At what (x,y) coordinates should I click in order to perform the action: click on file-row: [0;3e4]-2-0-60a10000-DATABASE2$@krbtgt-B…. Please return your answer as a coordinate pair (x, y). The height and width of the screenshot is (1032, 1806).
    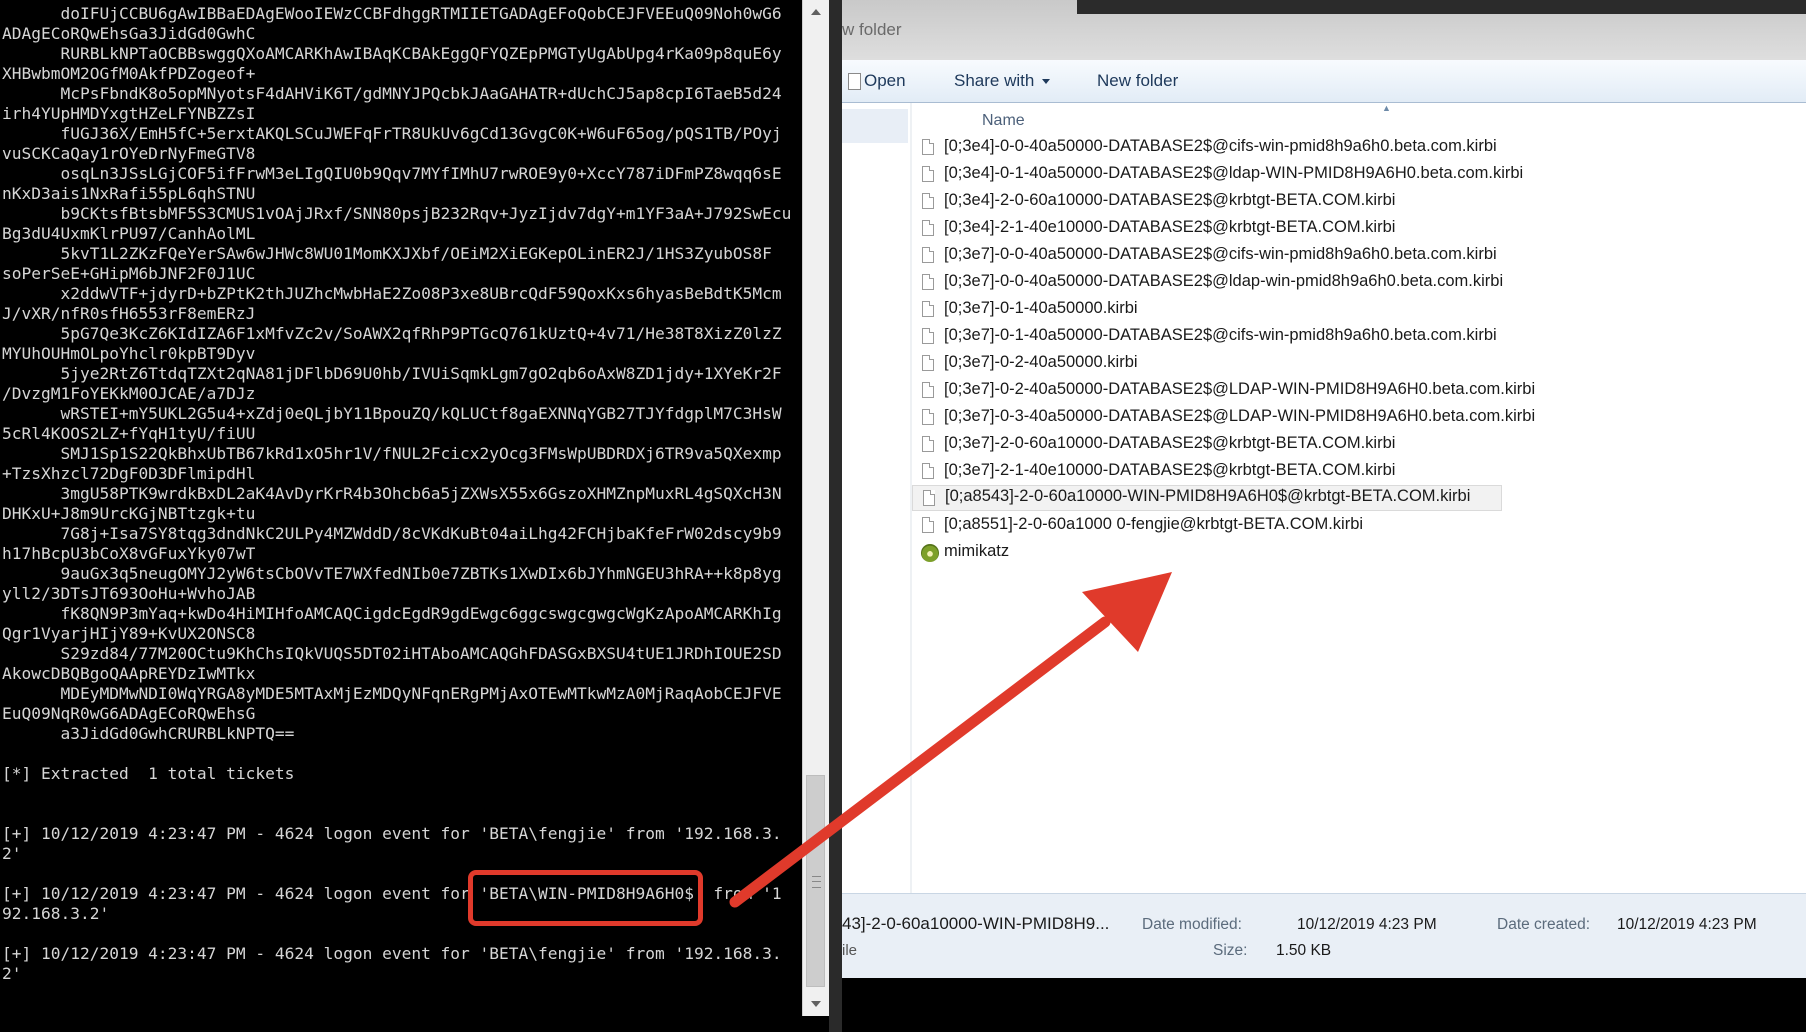
    Looking at the image, I should click on (1207, 202).